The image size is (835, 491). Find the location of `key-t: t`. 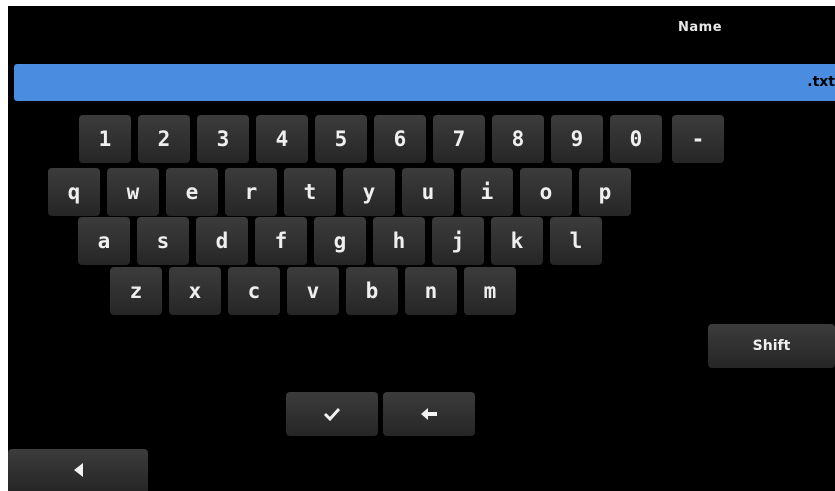

key-t: t is located at coordinates (310, 192).